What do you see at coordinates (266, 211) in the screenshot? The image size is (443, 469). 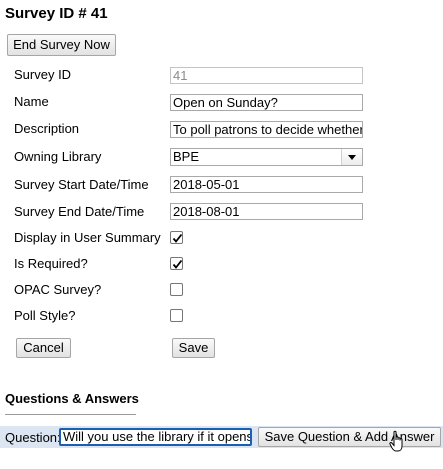 I see `end-date-field: 2018-08-01` at bounding box center [266, 211].